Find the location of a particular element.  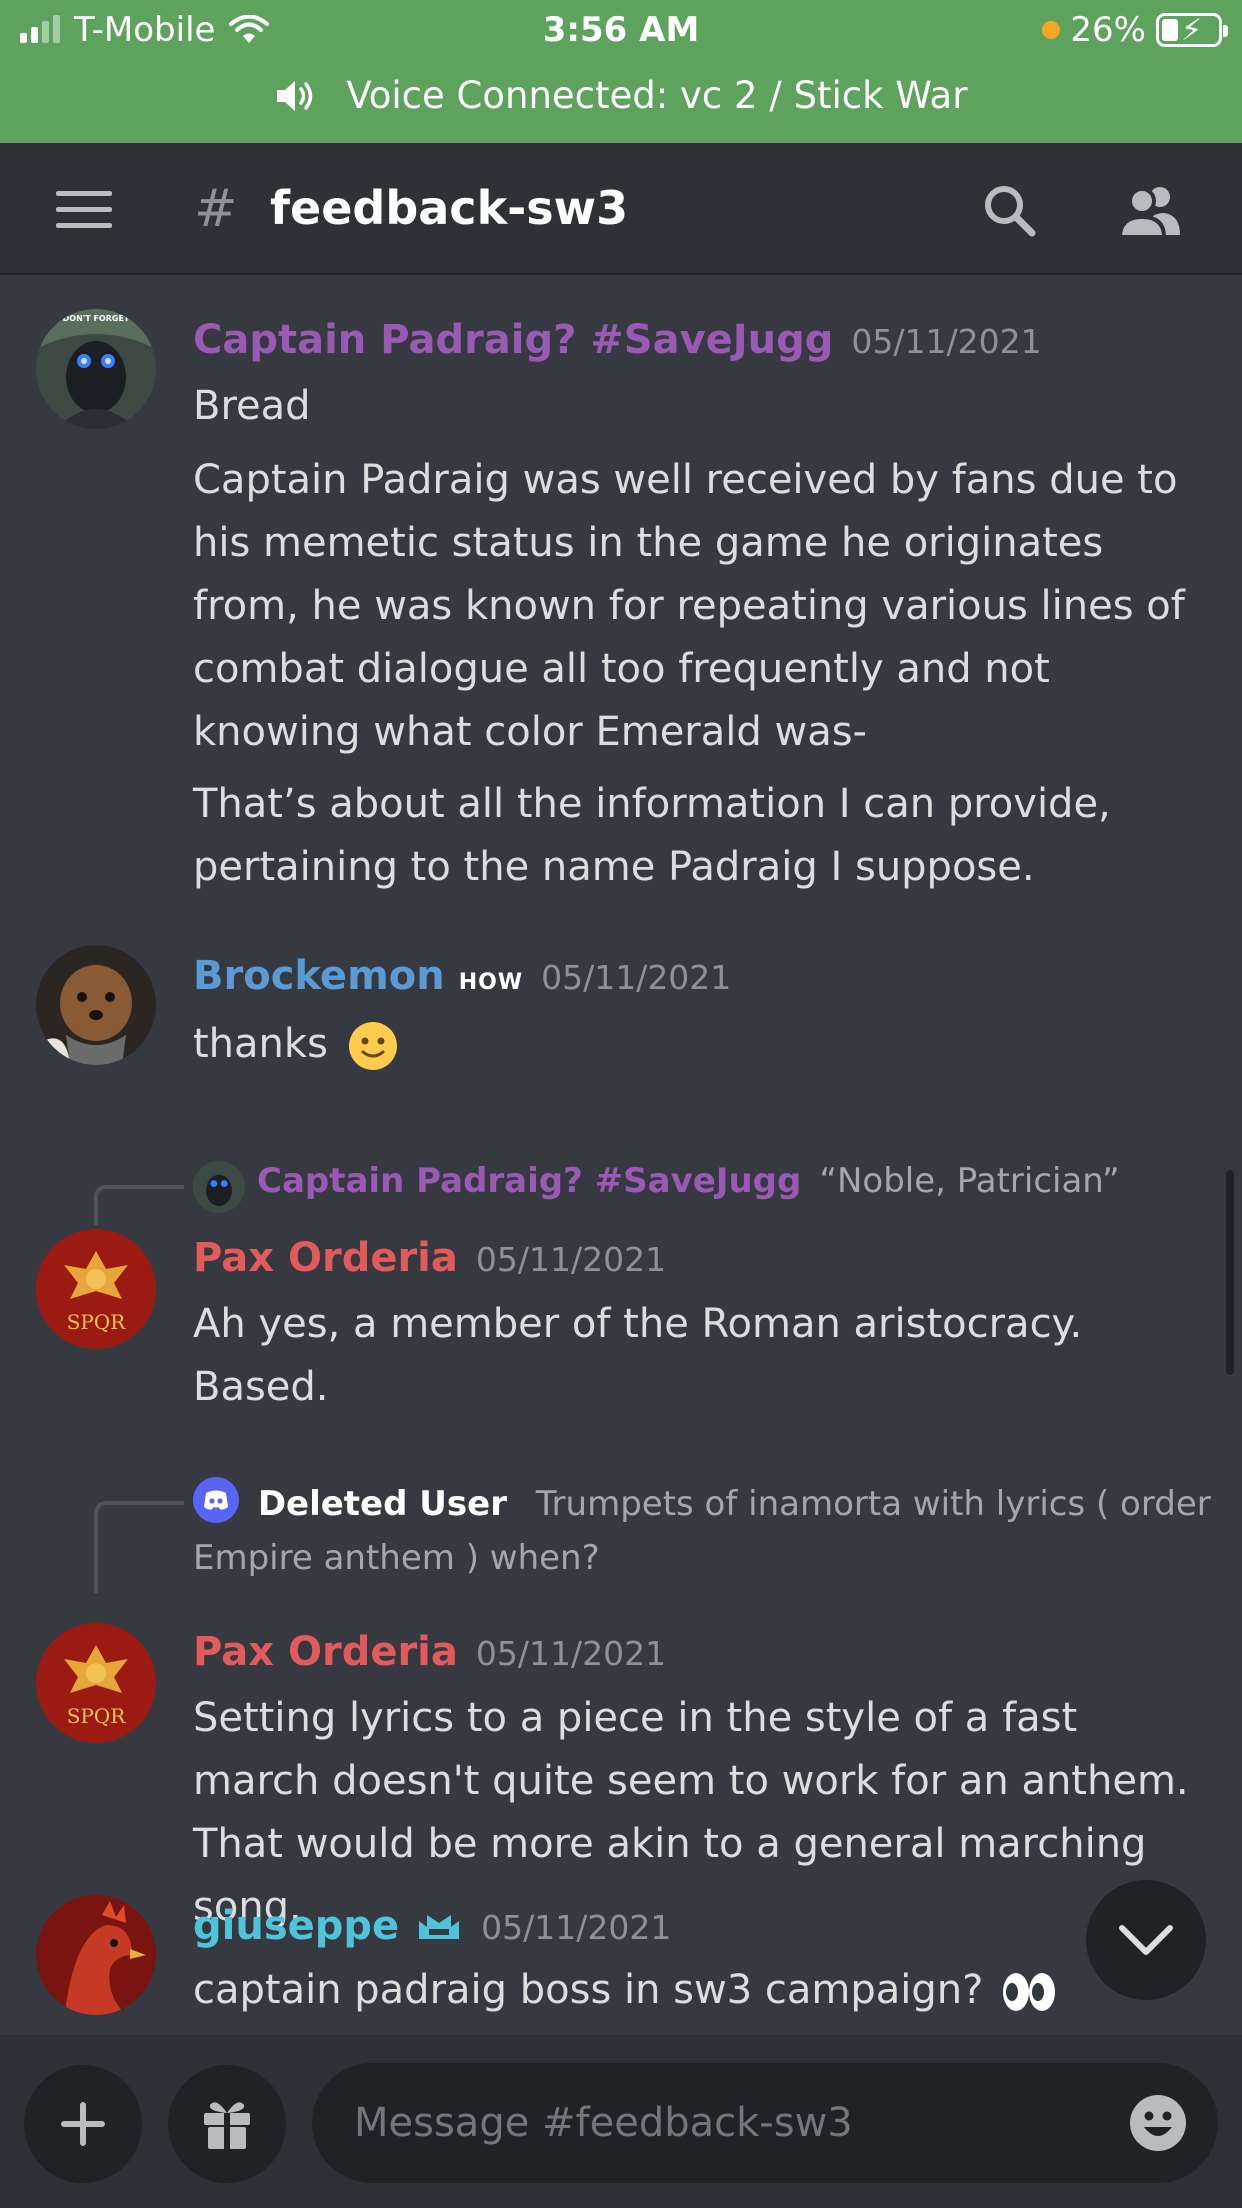

emoji-icon is located at coordinates (1158, 2123).